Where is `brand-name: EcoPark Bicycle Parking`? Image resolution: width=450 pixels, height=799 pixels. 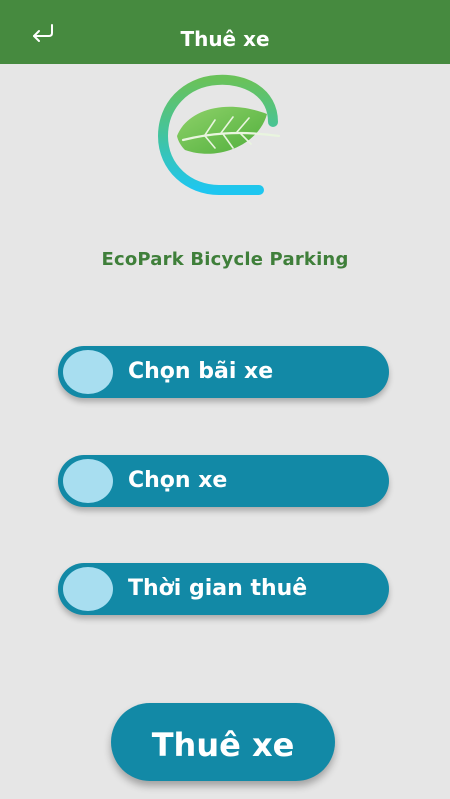 brand-name: EcoPark Bicycle Parking is located at coordinates (225, 259).